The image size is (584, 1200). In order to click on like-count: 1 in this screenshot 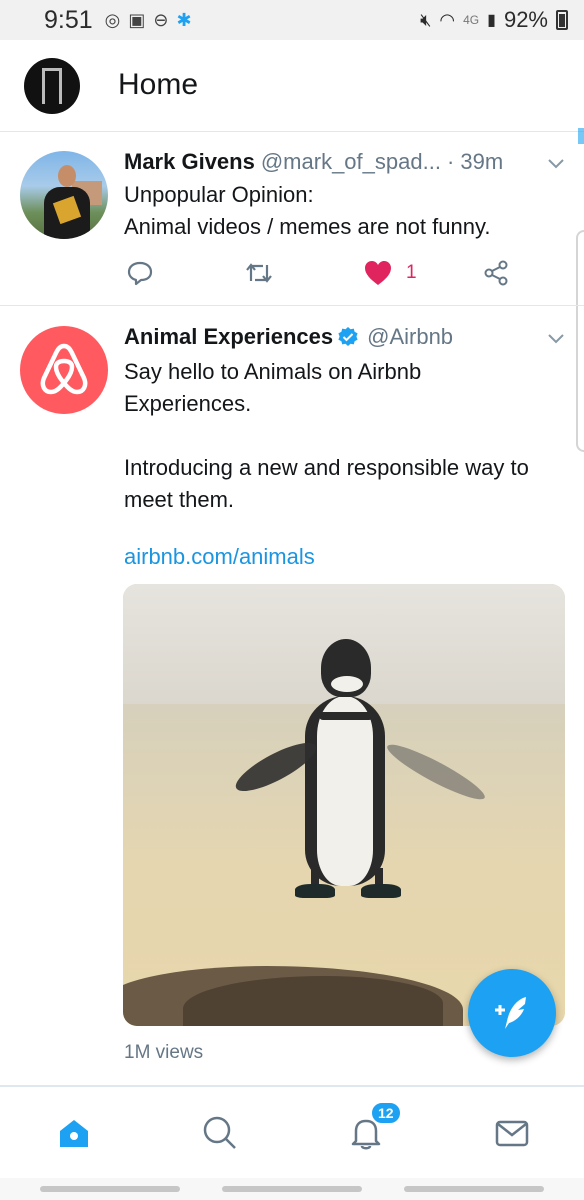, I will do `click(411, 272)`.